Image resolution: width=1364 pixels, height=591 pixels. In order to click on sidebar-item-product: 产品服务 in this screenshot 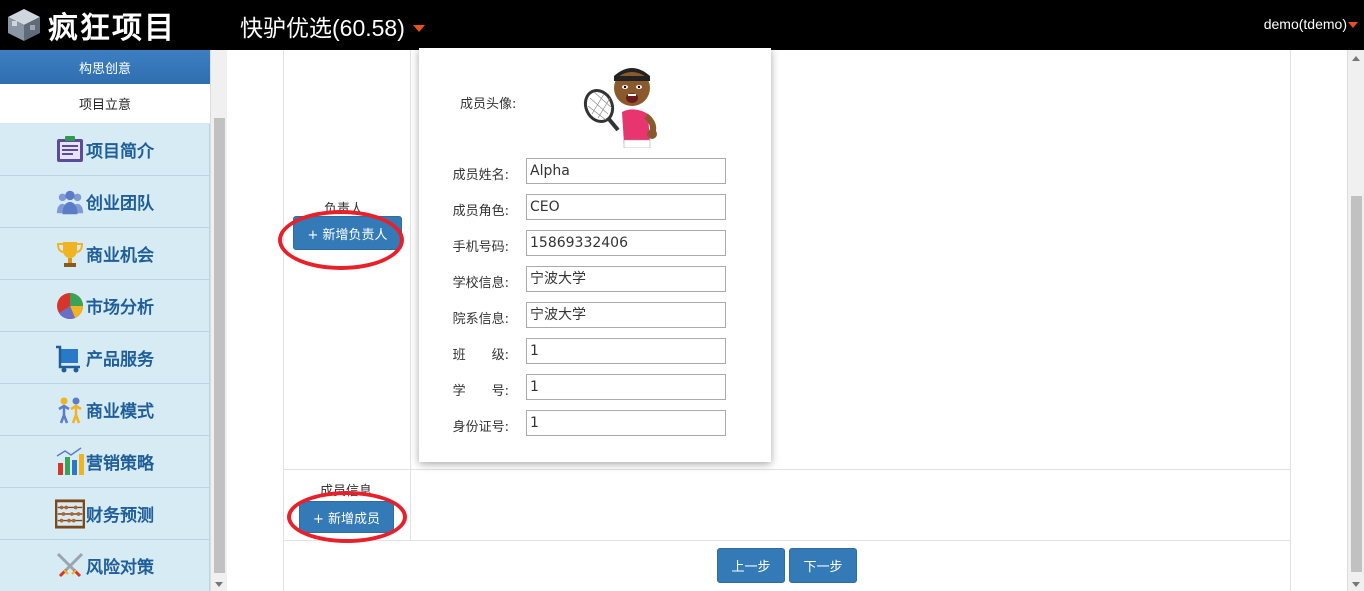, I will do `click(105, 358)`.